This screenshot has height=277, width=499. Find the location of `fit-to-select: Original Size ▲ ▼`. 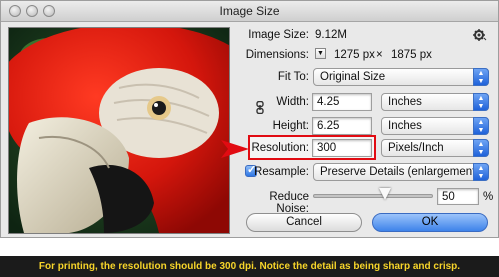

fit-to-select: Original Size ▲ ▼ is located at coordinates (401, 77).